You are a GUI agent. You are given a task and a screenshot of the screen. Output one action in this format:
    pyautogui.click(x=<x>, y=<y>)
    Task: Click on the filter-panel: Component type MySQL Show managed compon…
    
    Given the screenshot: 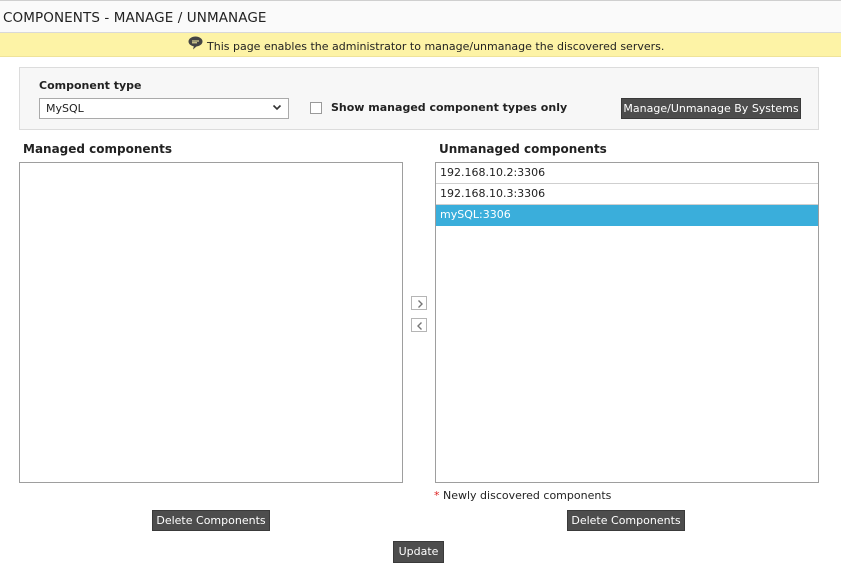 What is the action you would take?
    pyautogui.click(x=419, y=98)
    